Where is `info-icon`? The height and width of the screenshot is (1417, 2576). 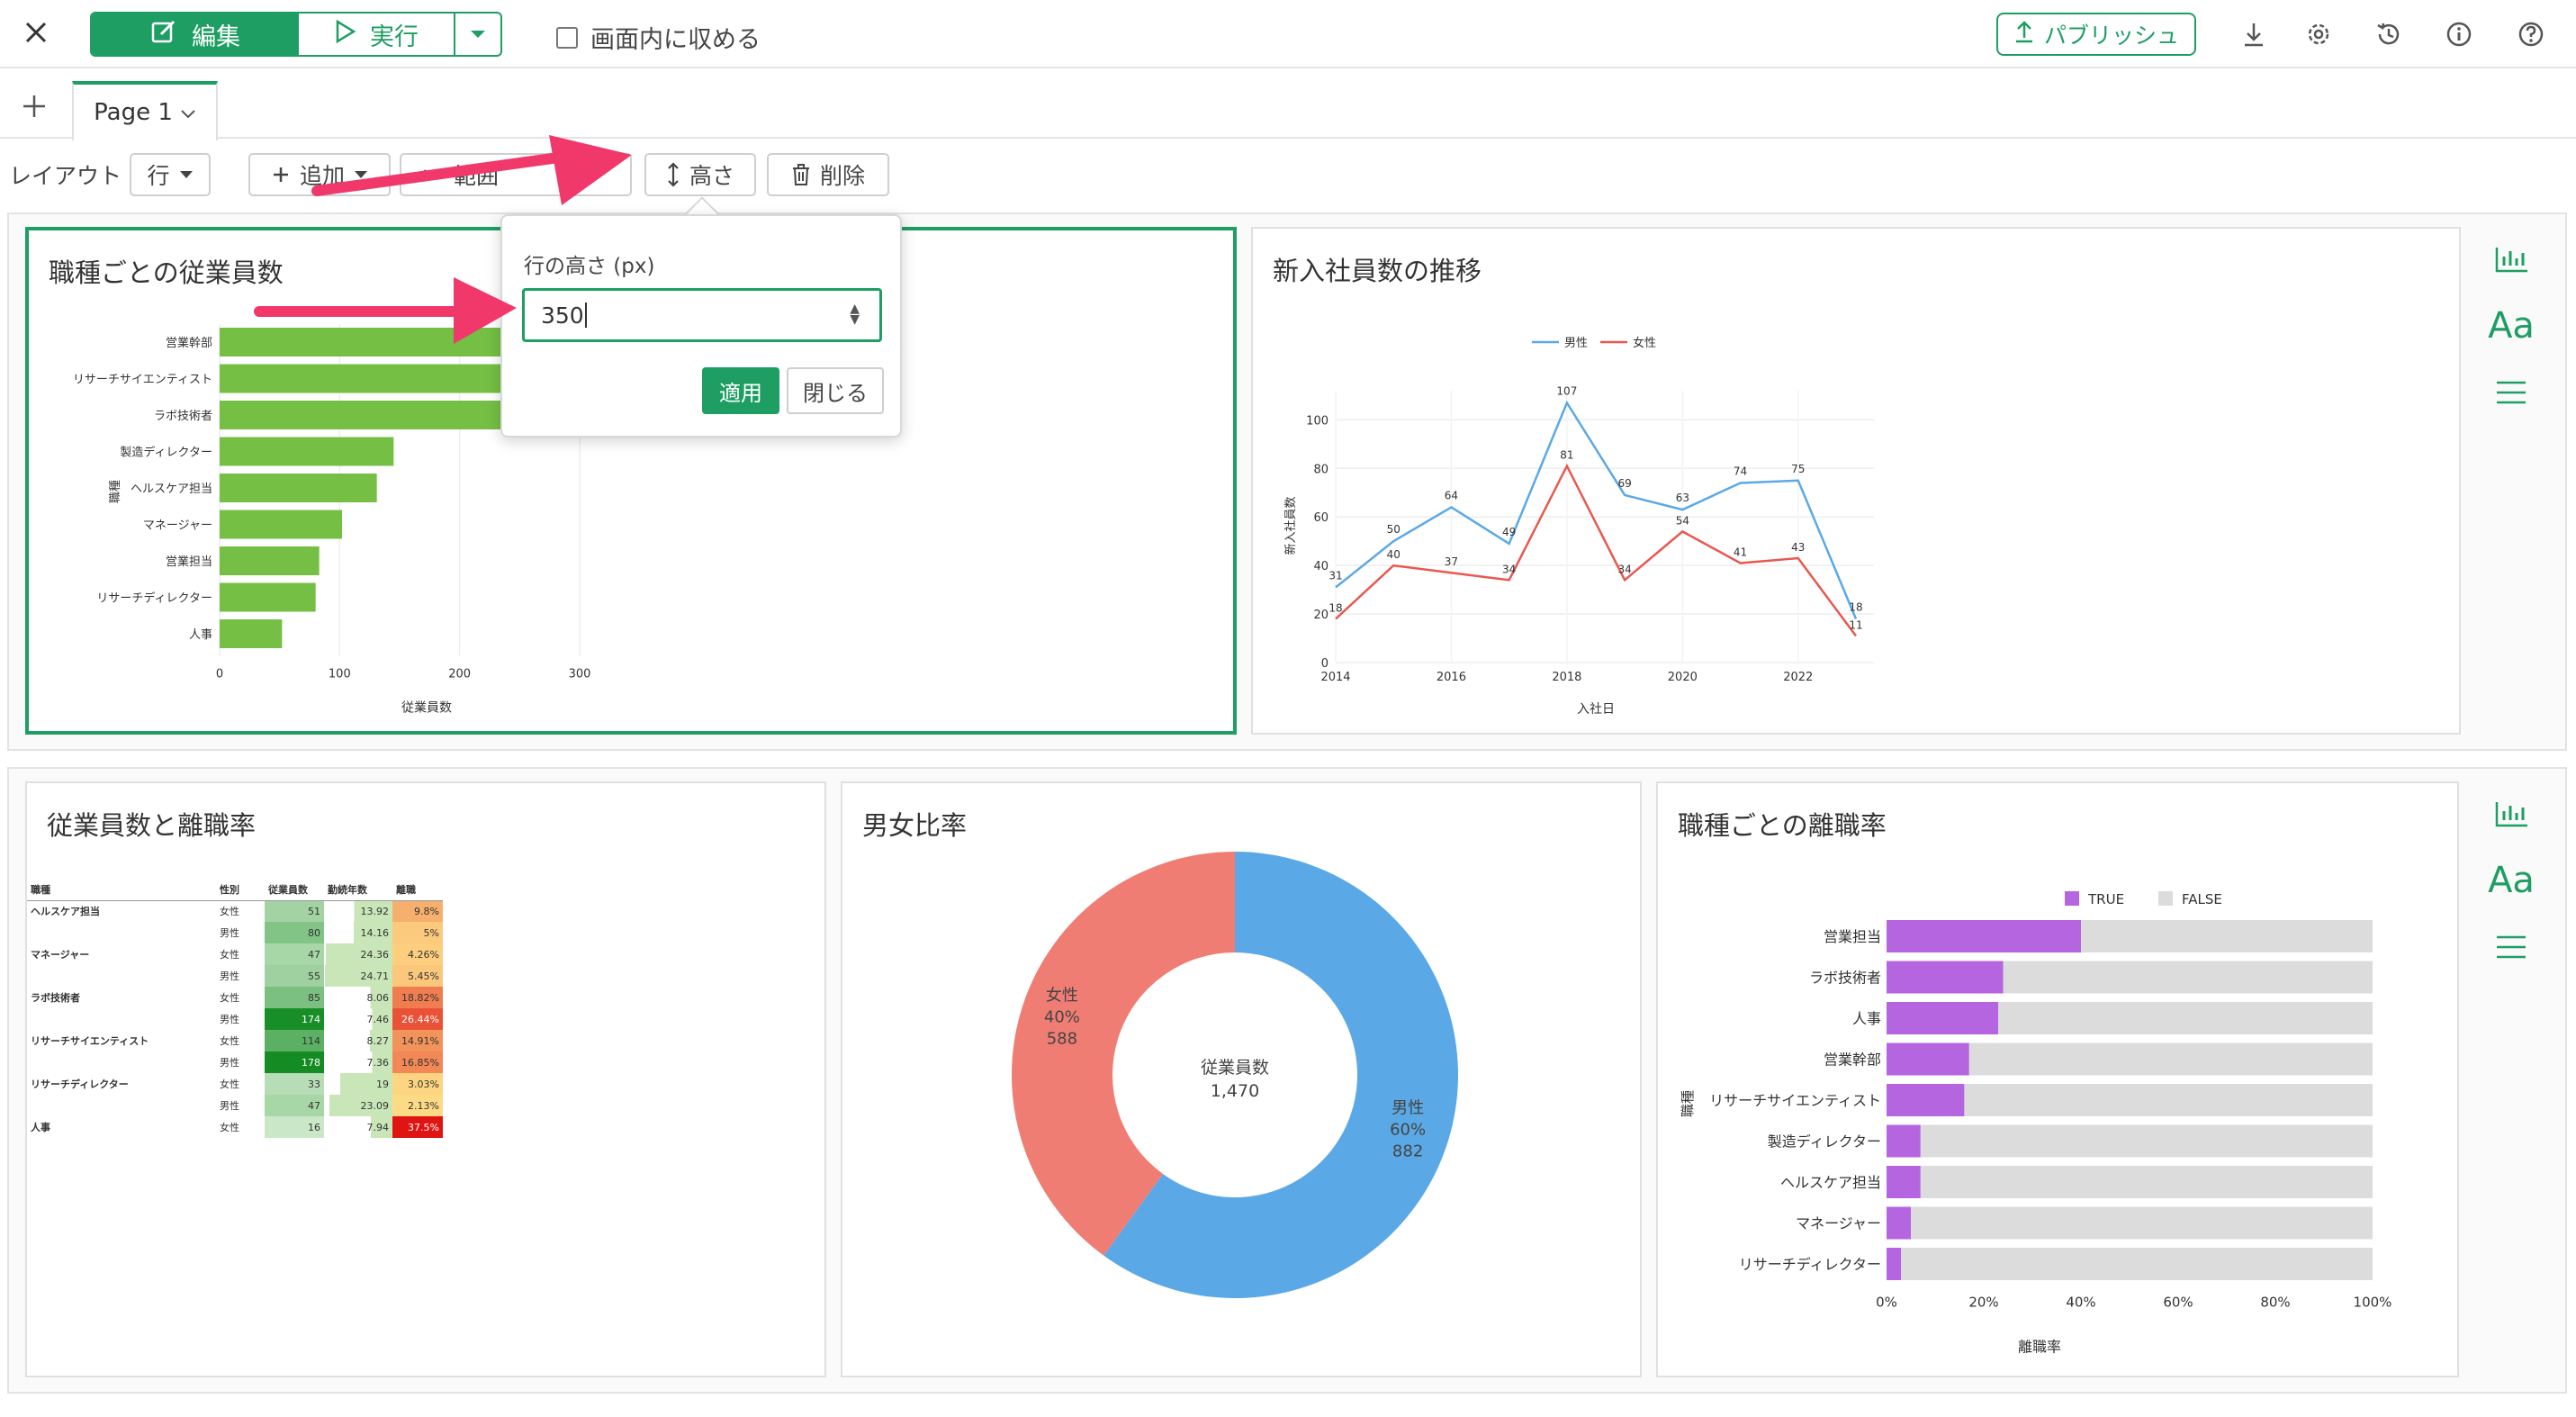 info-icon is located at coordinates (2459, 34).